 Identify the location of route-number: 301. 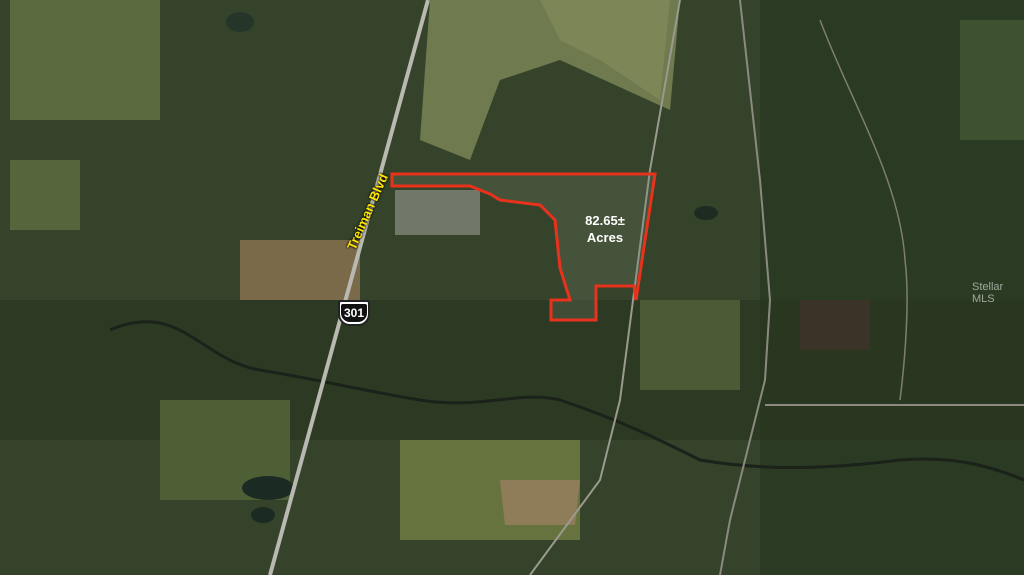
(354, 313).